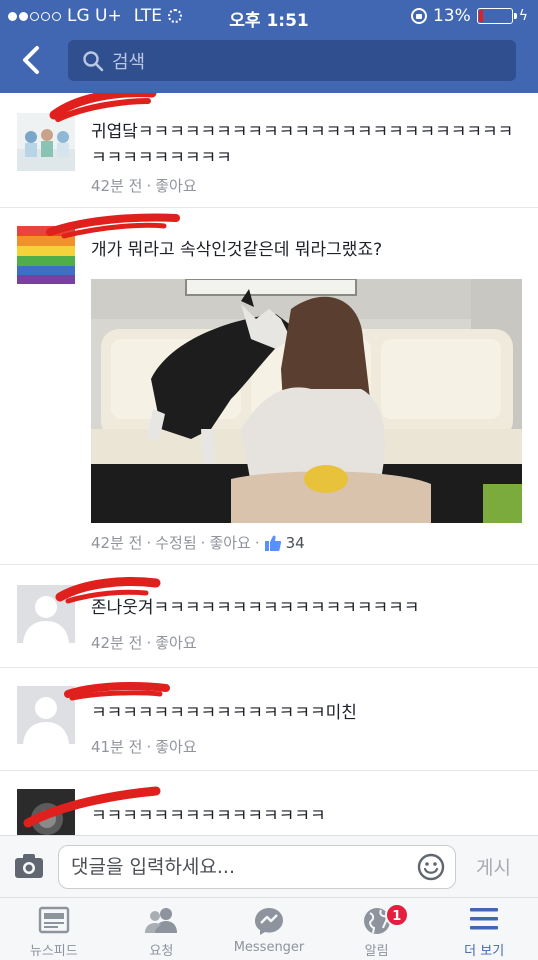 The height and width of the screenshot is (960, 538). I want to click on tab-label: 요청, so click(161, 951).